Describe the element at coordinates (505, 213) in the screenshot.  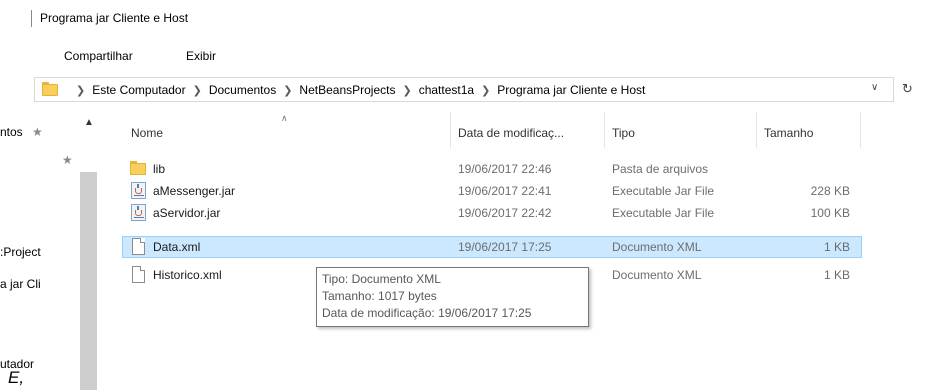
I see `file-date: 19/06/2017 22:42` at that location.